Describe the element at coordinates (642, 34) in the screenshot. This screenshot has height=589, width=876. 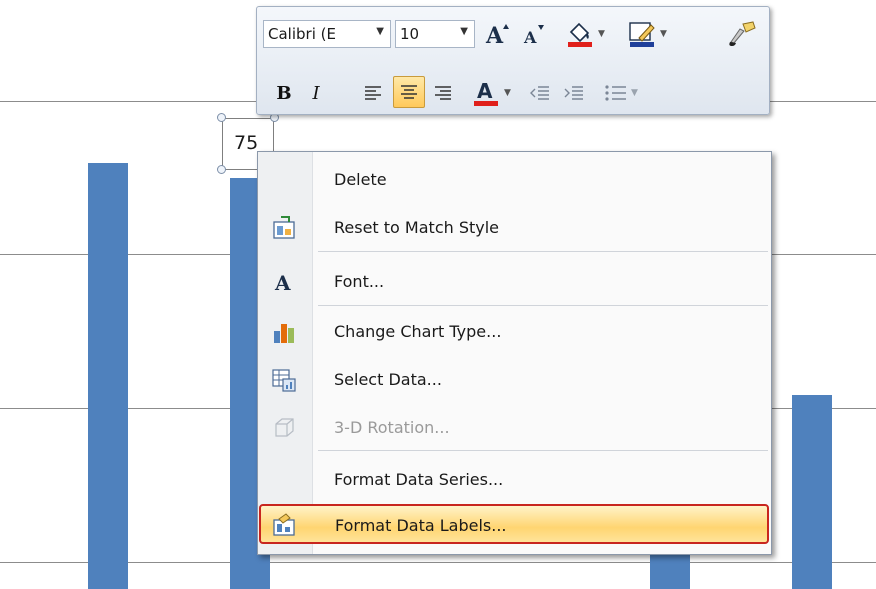
I see `line-color-icon` at that location.